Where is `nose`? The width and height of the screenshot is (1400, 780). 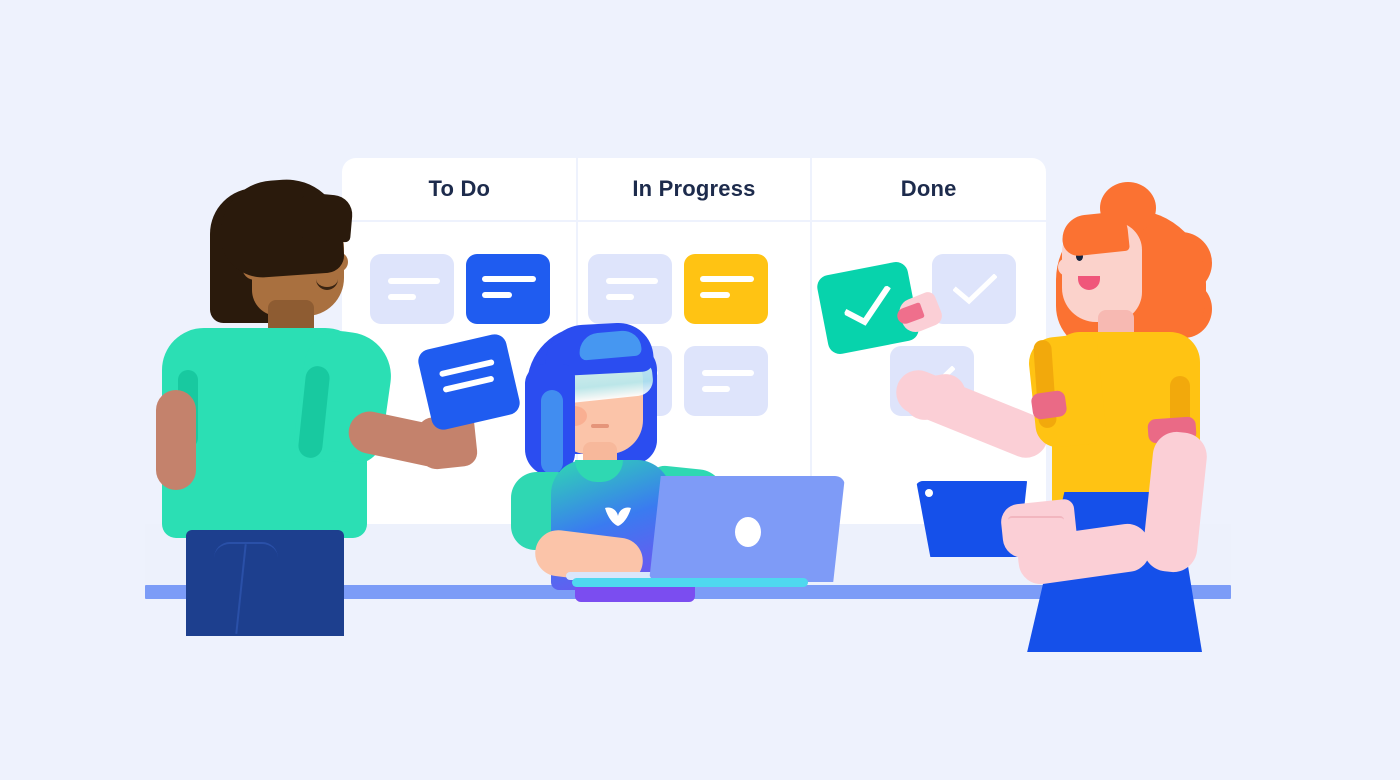
nose is located at coordinates (1066, 267).